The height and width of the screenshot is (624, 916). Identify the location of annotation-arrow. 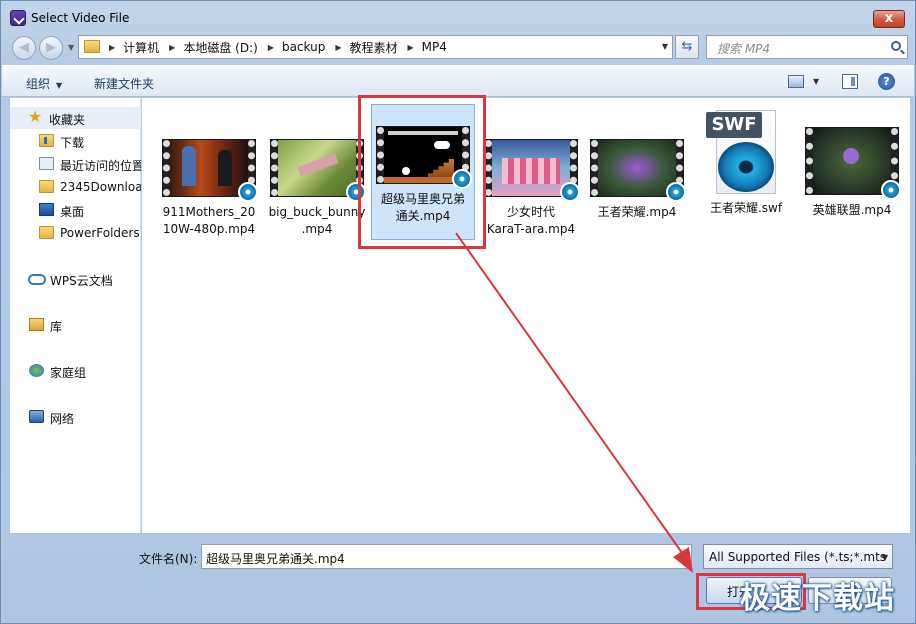
(574, 402).